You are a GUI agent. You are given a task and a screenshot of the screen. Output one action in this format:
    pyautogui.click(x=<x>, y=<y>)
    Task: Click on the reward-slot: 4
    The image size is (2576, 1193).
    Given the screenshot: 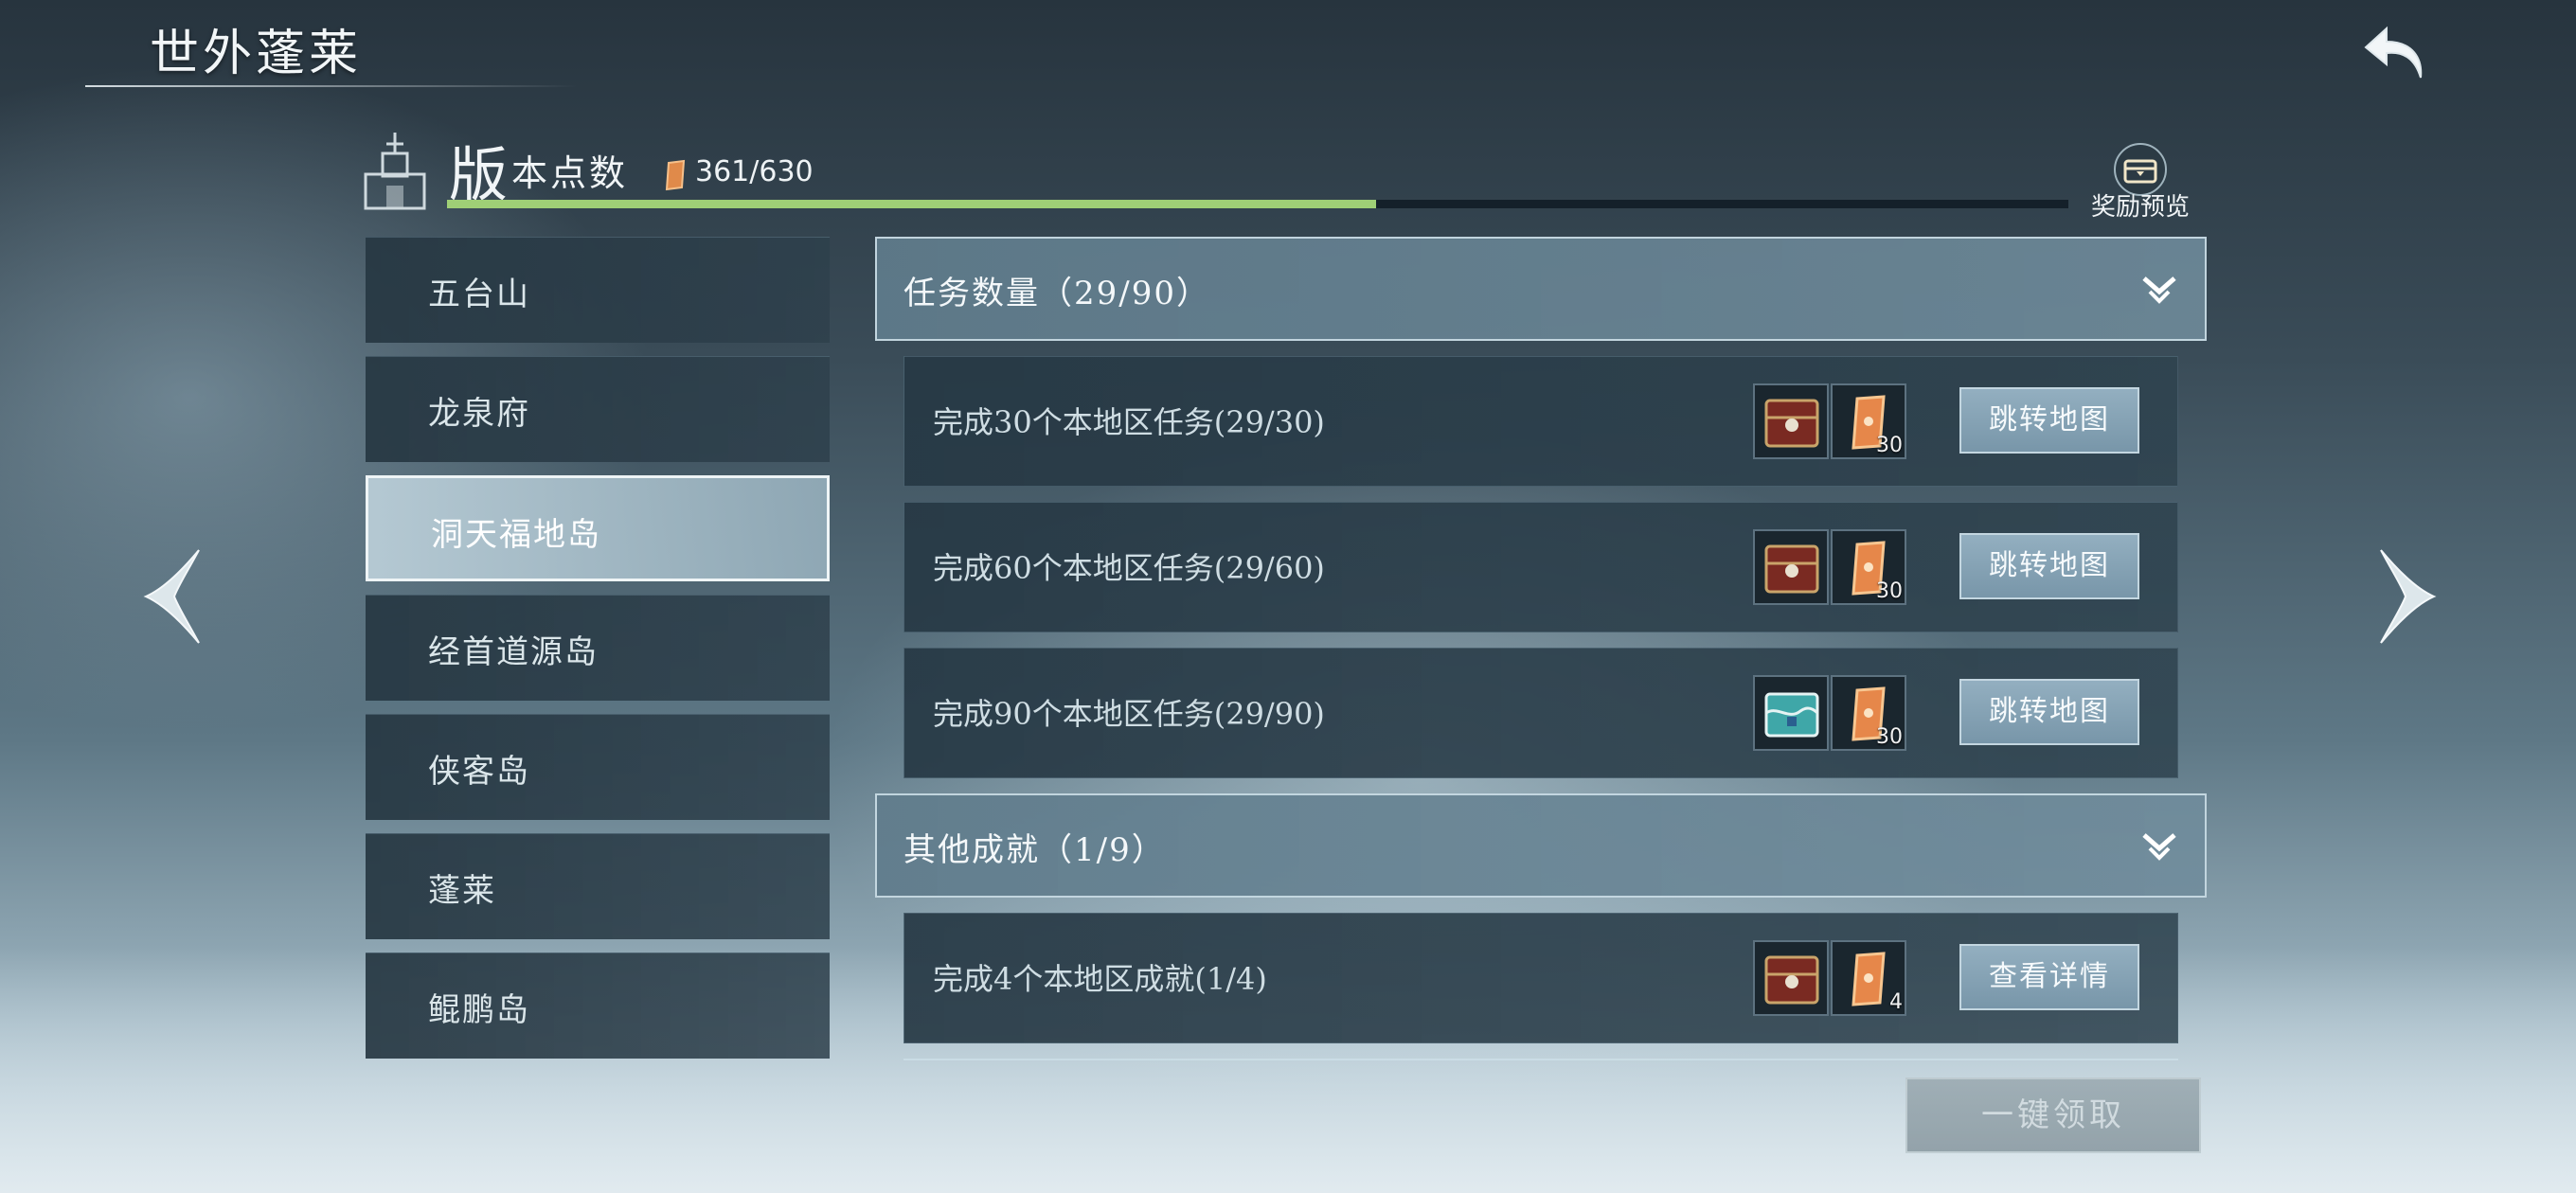 What is the action you would take?
    pyautogui.click(x=1868, y=978)
    